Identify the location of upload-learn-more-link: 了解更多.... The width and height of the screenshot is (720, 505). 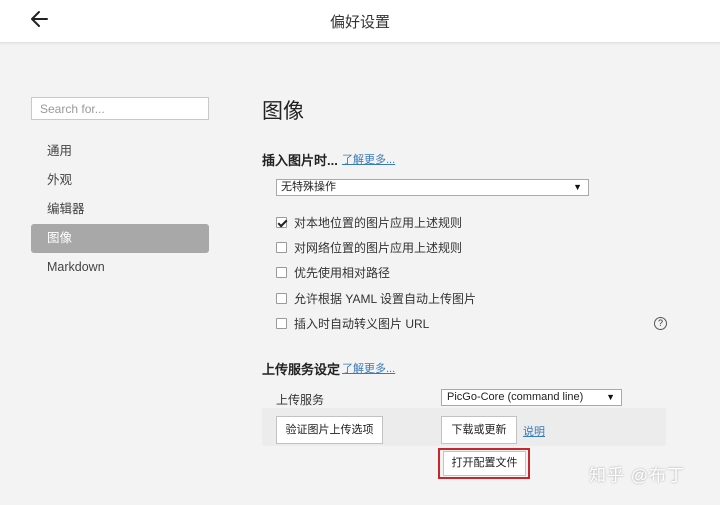
(368, 368).